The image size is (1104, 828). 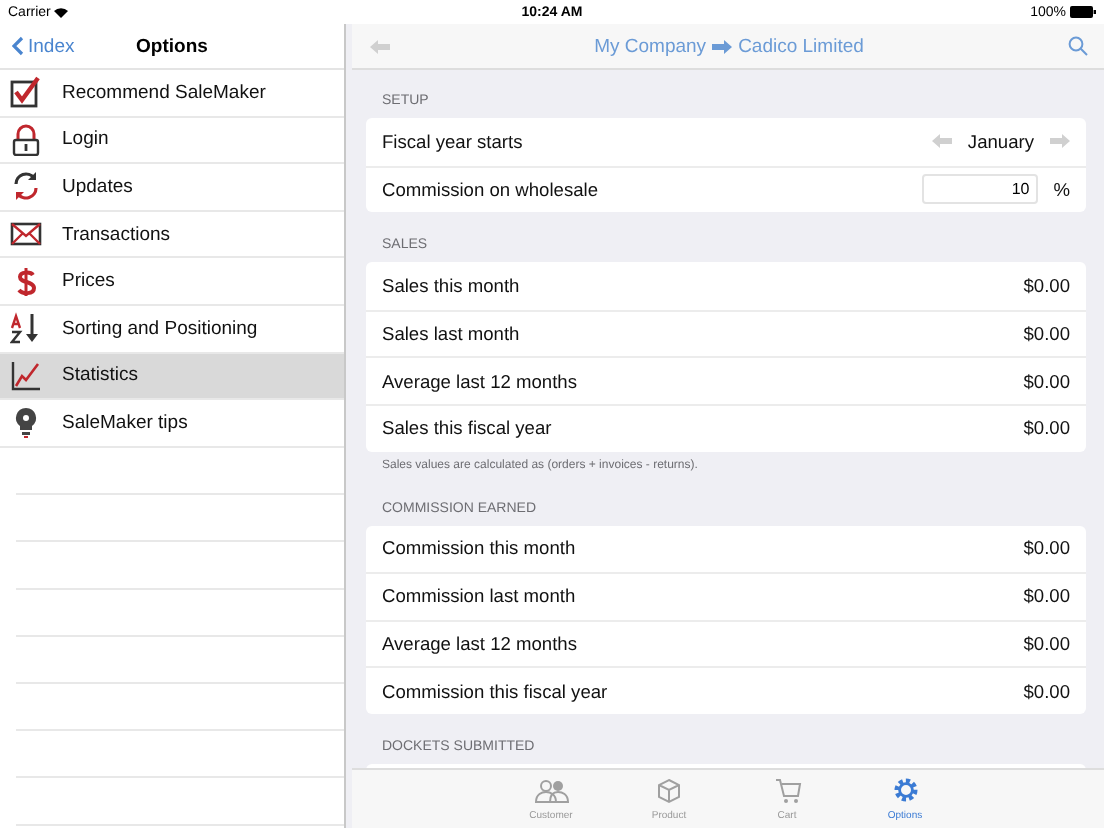 What do you see at coordinates (26, 234) in the screenshot?
I see `envelope-icon` at bounding box center [26, 234].